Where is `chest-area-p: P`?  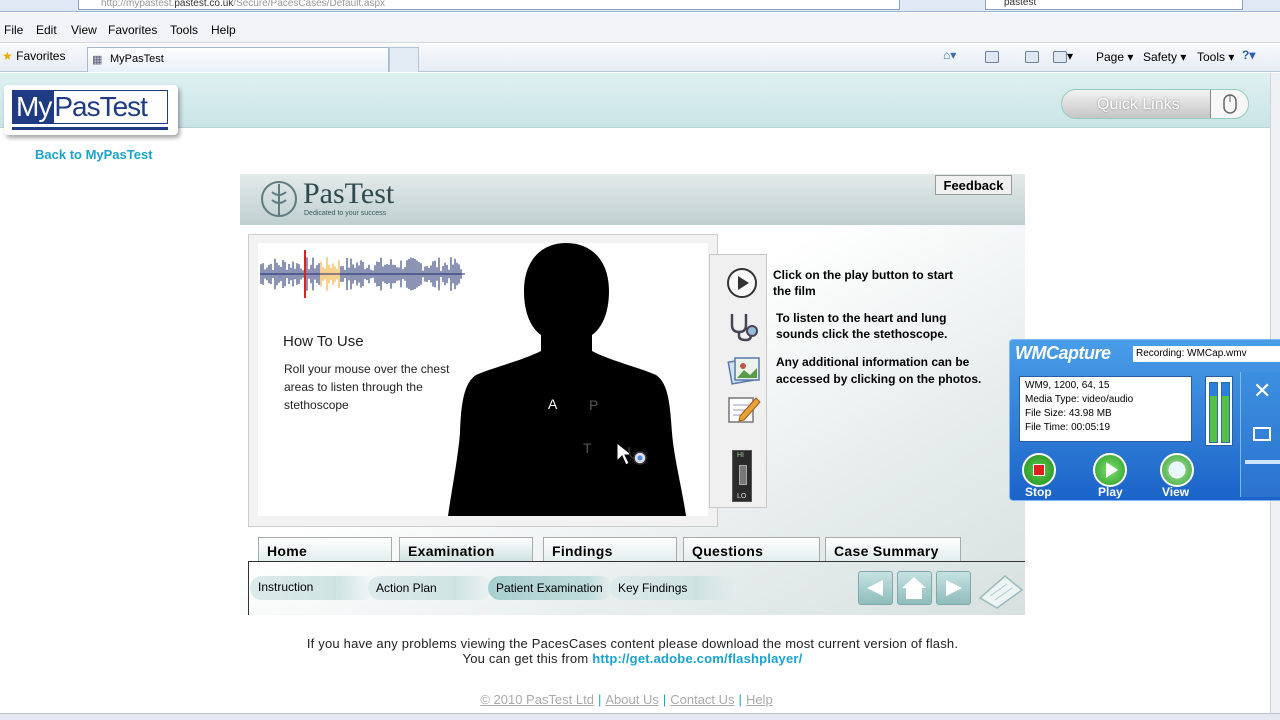 chest-area-p: P is located at coordinates (593, 405).